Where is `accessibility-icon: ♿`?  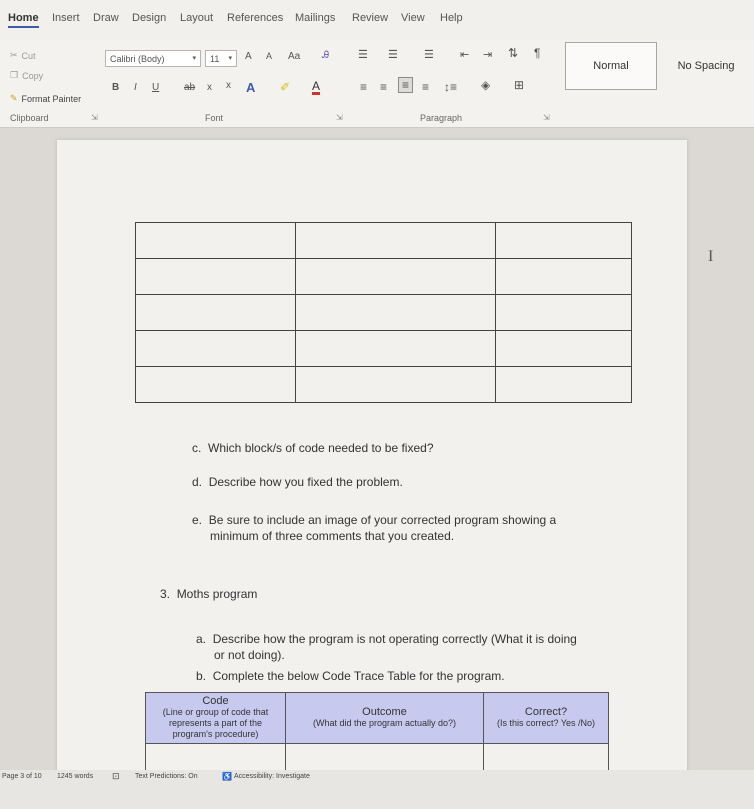
accessibility-icon: ♿ is located at coordinates (227, 776).